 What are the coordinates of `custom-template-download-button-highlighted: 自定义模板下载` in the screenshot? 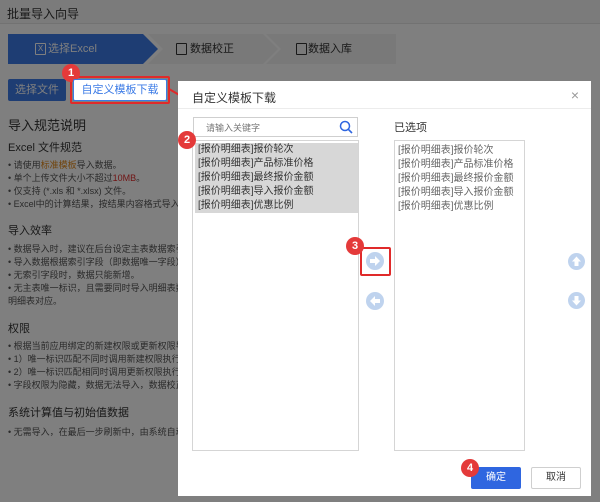 It's located at (120, 90).